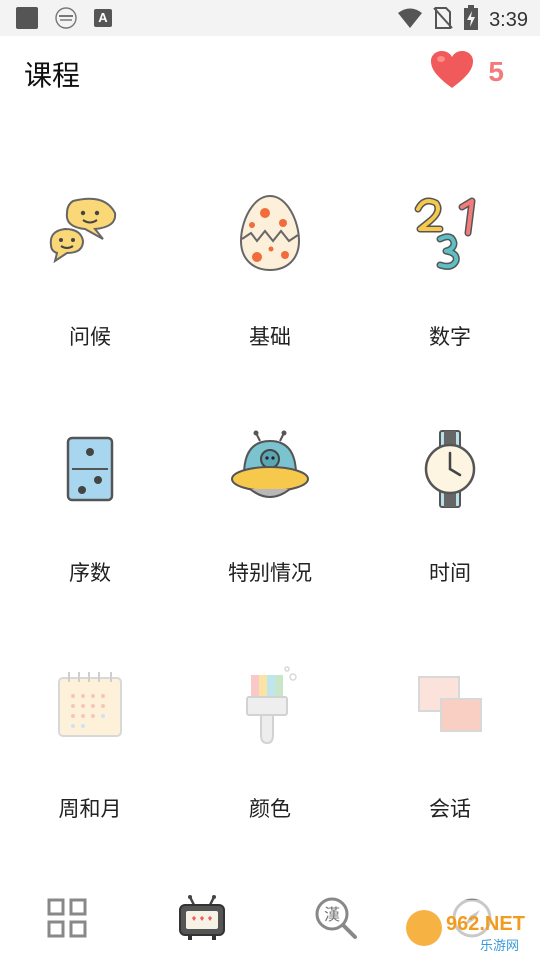  Describe the element at coordinates (471, 20) in the screenshot. I see `battery-charging-icon` at that location.